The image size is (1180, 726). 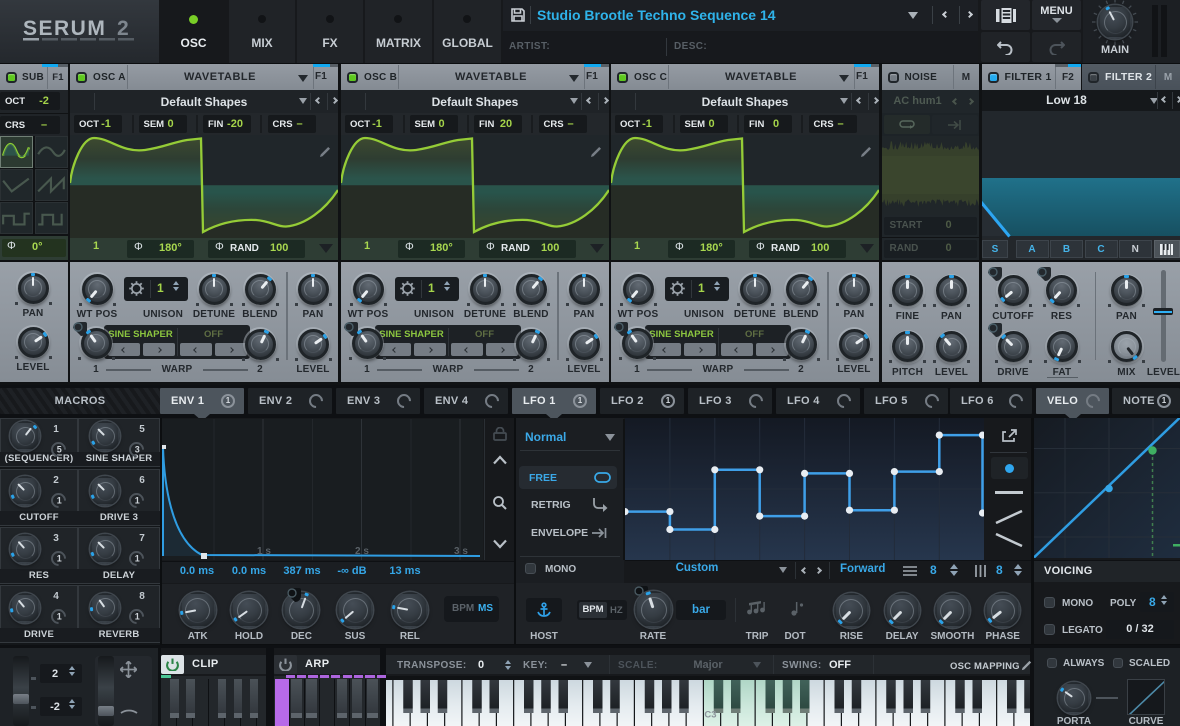 I want to click on svg-text: C3, so click(x=711, y=714).